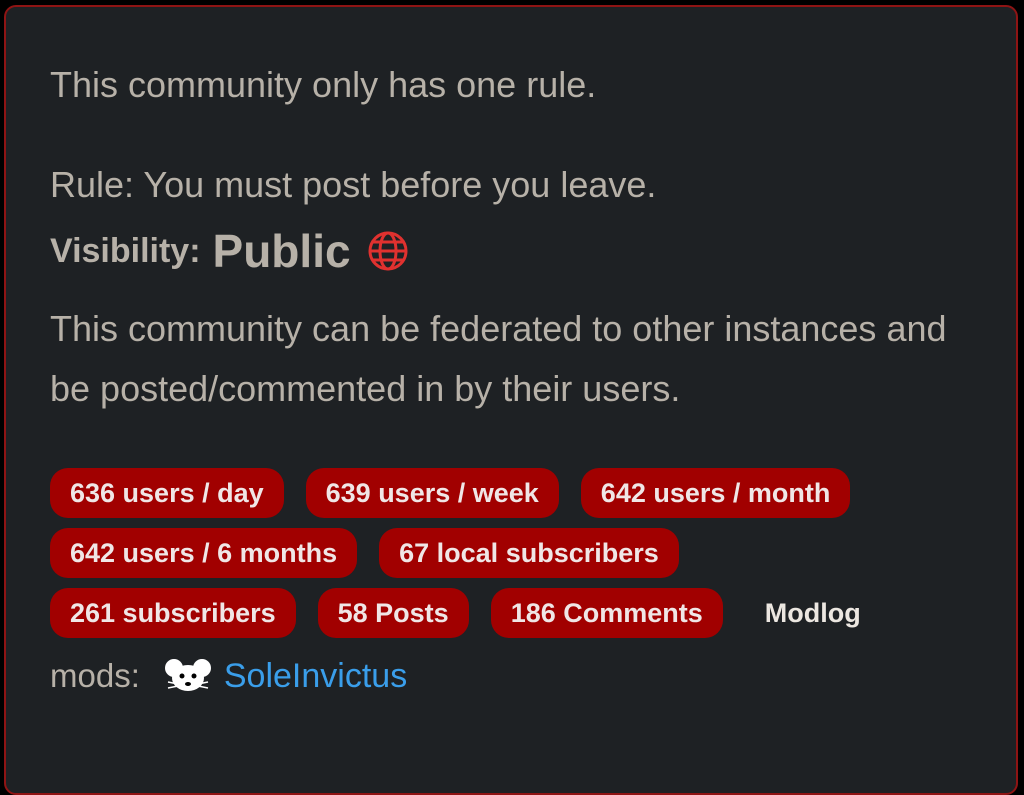 The image size is (1024, 795). I want to click on visibility-row: Visibility: Public, so click(229, 251).